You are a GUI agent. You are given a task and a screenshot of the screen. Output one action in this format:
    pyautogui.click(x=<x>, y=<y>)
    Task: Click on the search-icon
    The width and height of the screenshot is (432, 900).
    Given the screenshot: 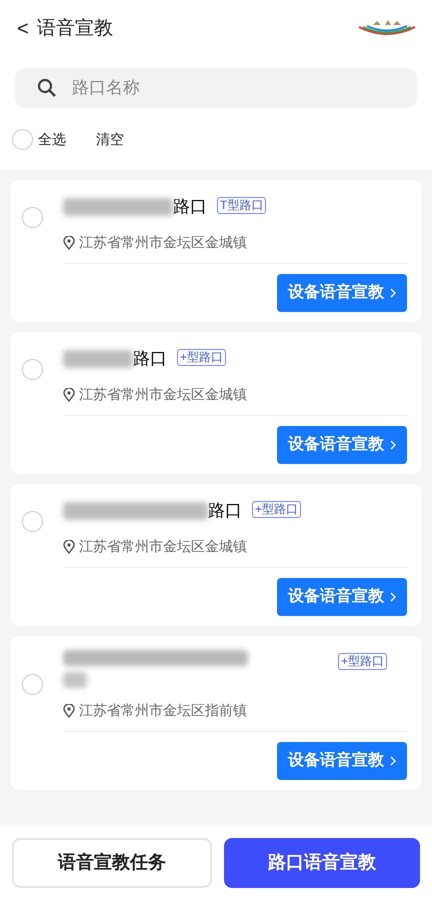 What is the action you would take?
    pyautogui.click(x=47, y=88)
    